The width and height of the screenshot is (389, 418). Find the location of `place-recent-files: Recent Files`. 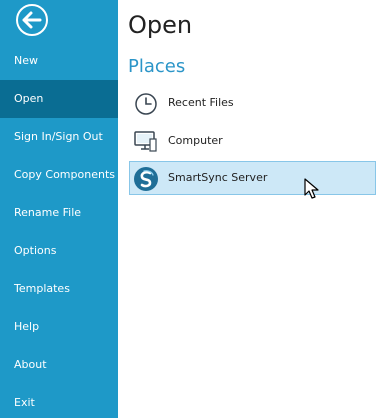

place-recent-files: Recent Files is located at coordinates (252, 103).